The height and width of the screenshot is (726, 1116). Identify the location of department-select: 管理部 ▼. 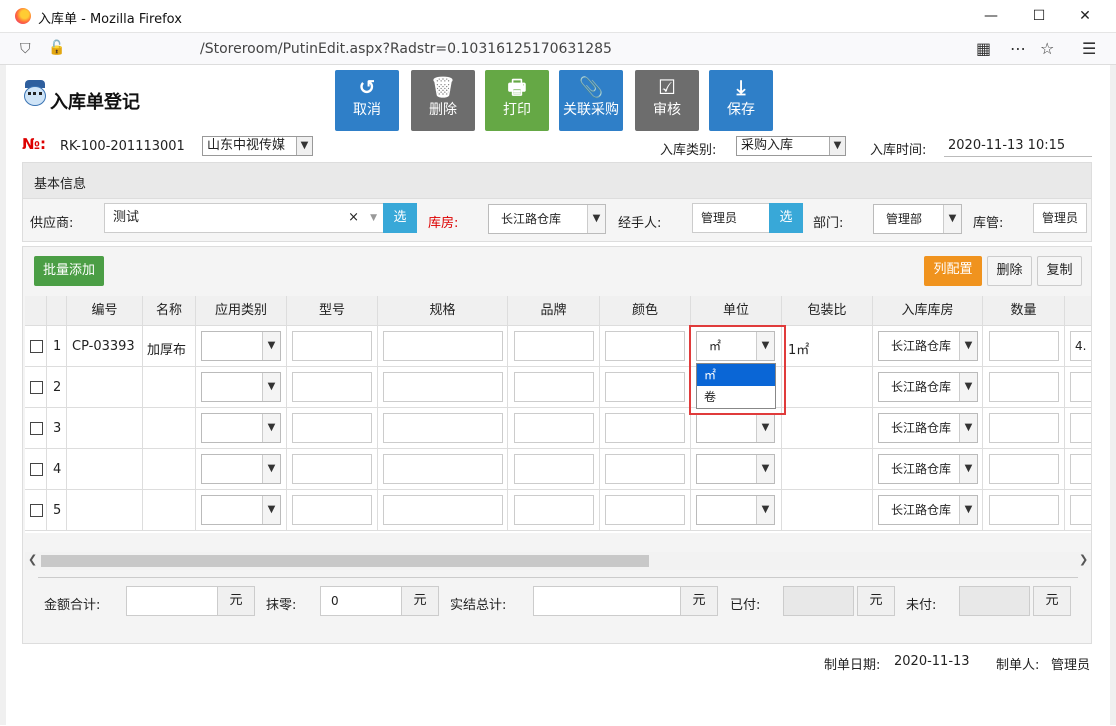
(917, 219).